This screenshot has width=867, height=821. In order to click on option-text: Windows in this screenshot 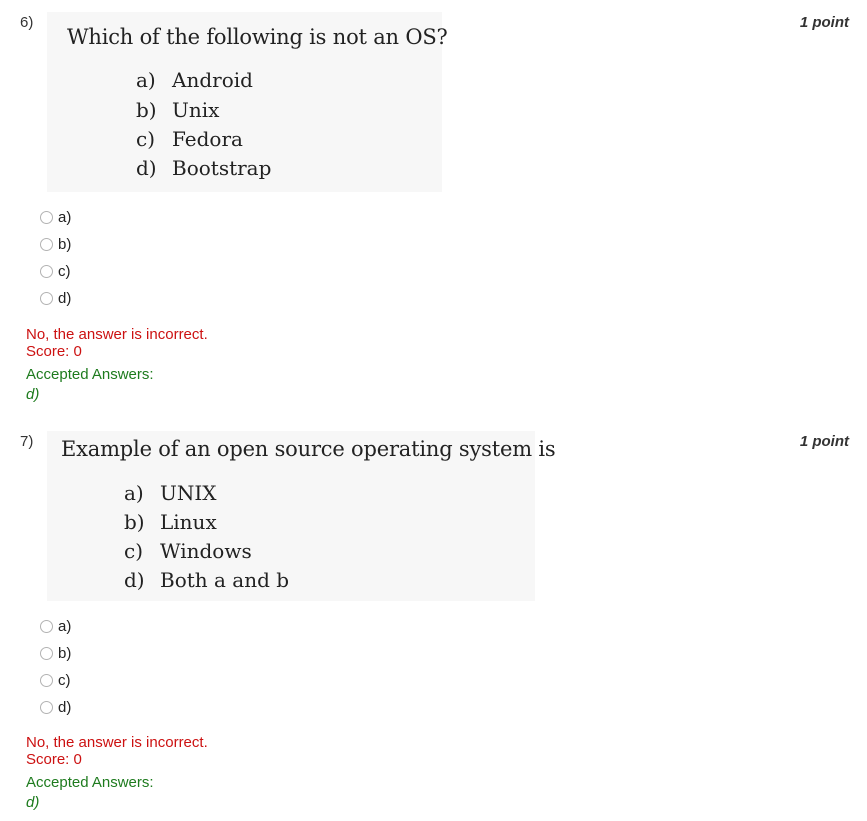, I will do `click(206, 551)`.